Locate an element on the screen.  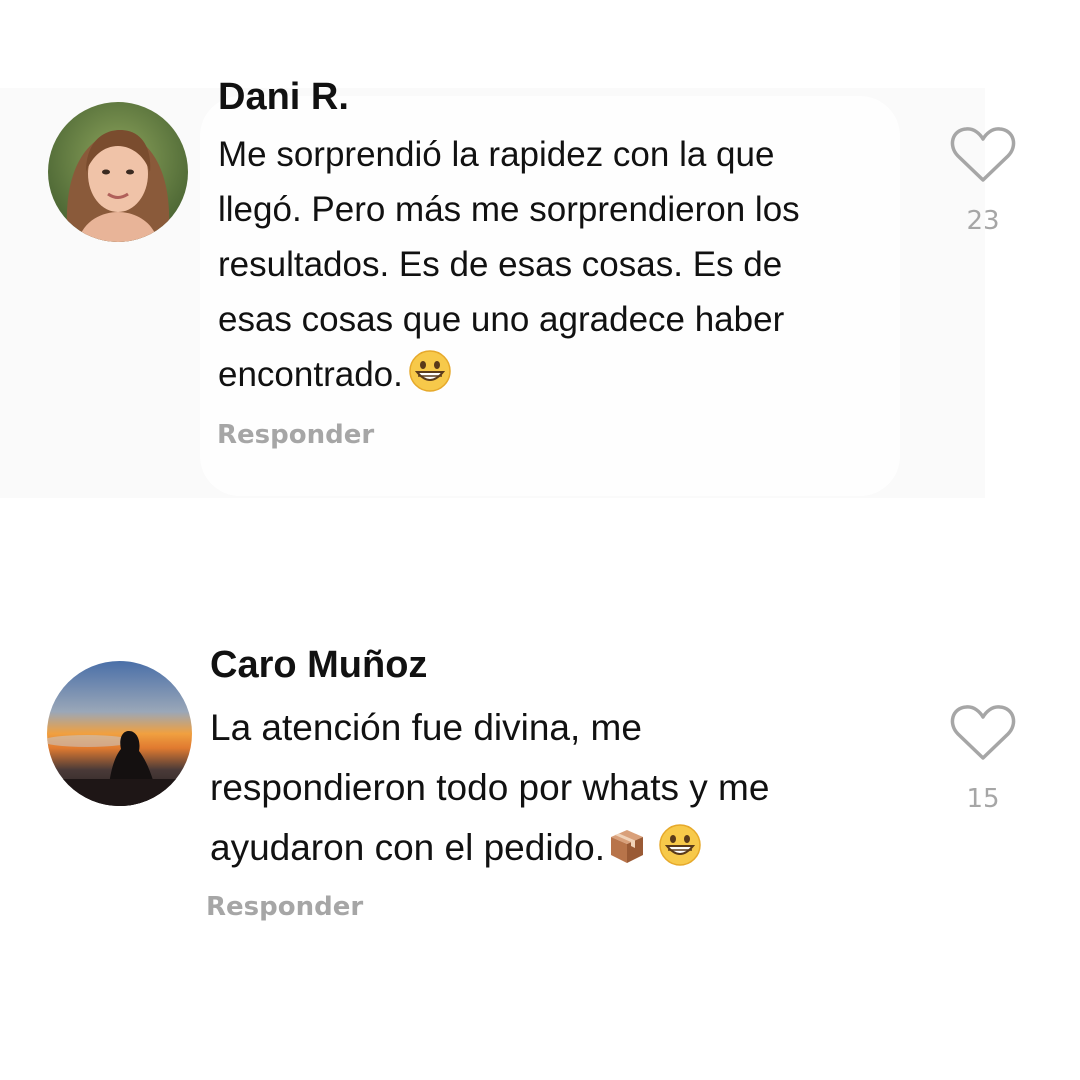
like-count: 15 is located at coordinates (983, 799).